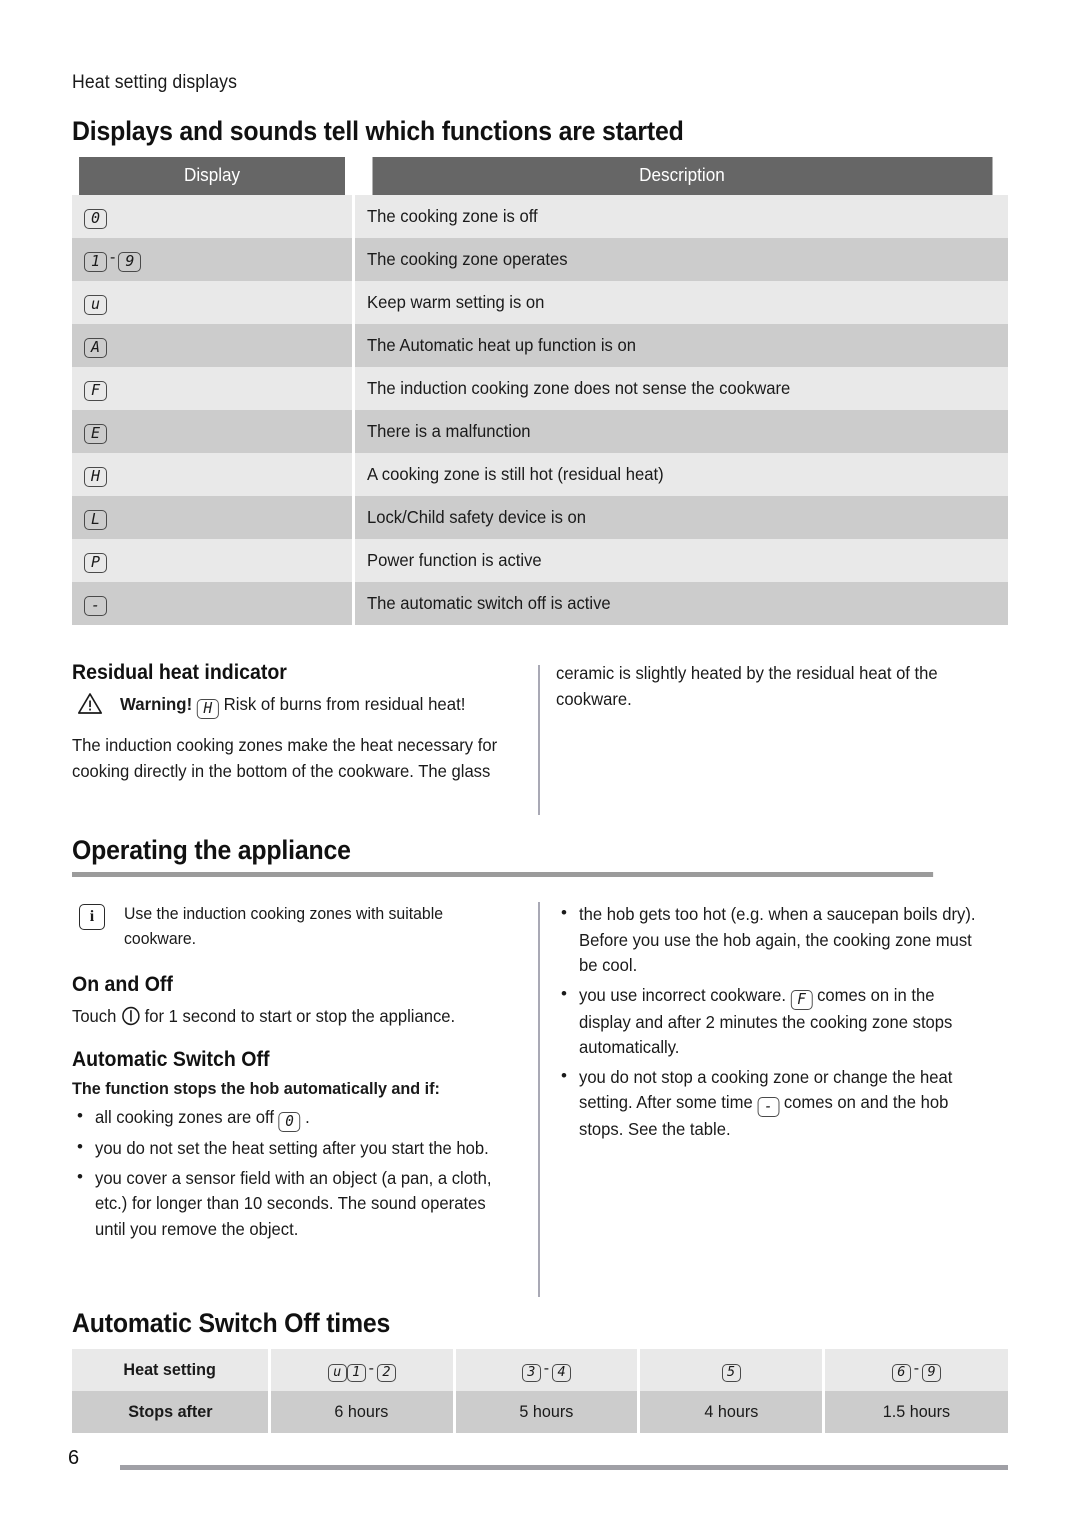 The height and width of the screenshot is (1529, 1080). I want to click on heat-setting-label: Heat setting, so click(171, 1370).